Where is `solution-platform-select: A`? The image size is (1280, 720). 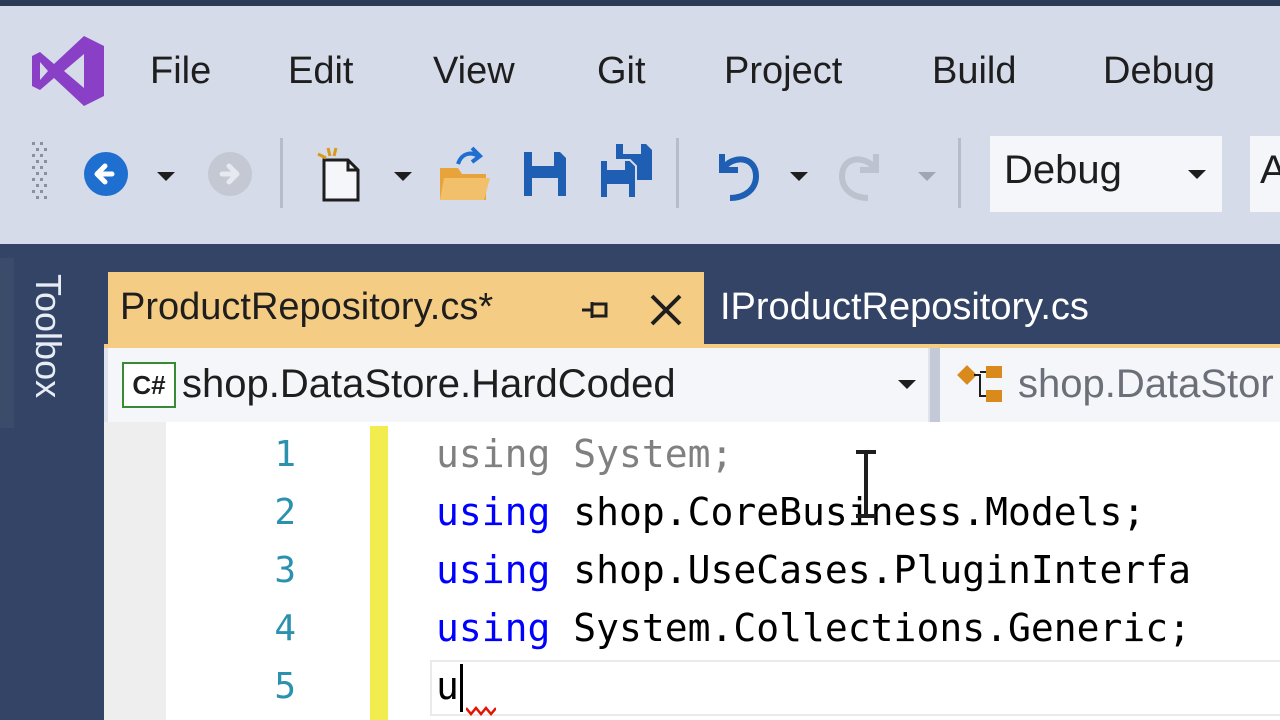
solution-platform-select: A is located at coordinates (1265, 174).